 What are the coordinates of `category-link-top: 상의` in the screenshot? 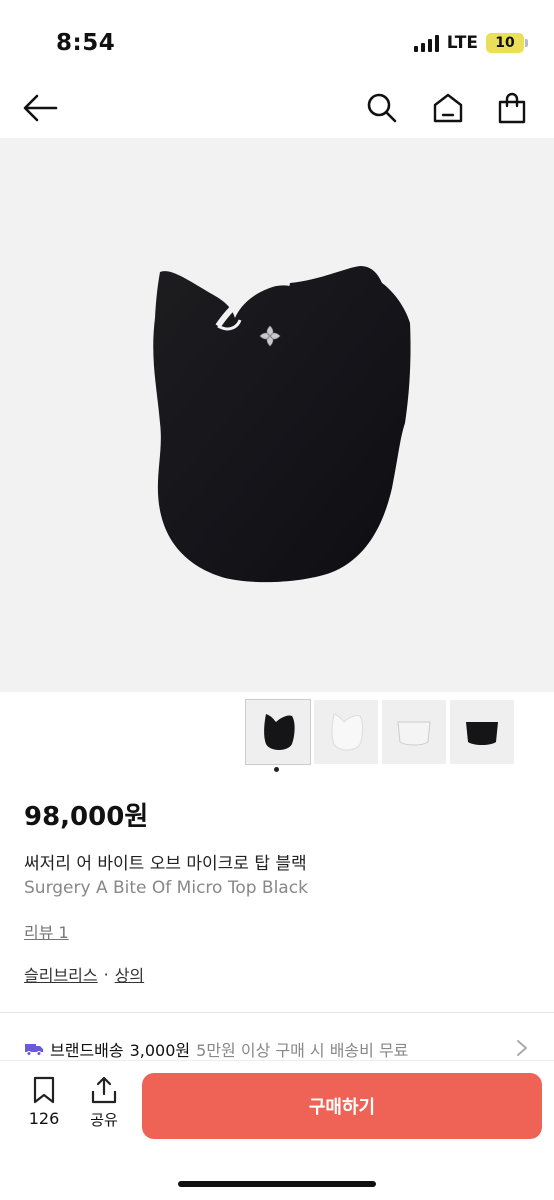 It's located at (129, 974).